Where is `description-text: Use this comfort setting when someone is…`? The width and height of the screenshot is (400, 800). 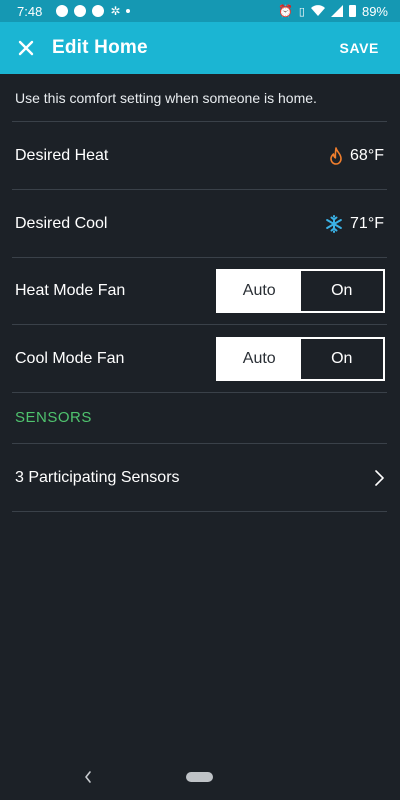
description-text: Use this comfort setting when someone is… is located at coordinates (166, 98).